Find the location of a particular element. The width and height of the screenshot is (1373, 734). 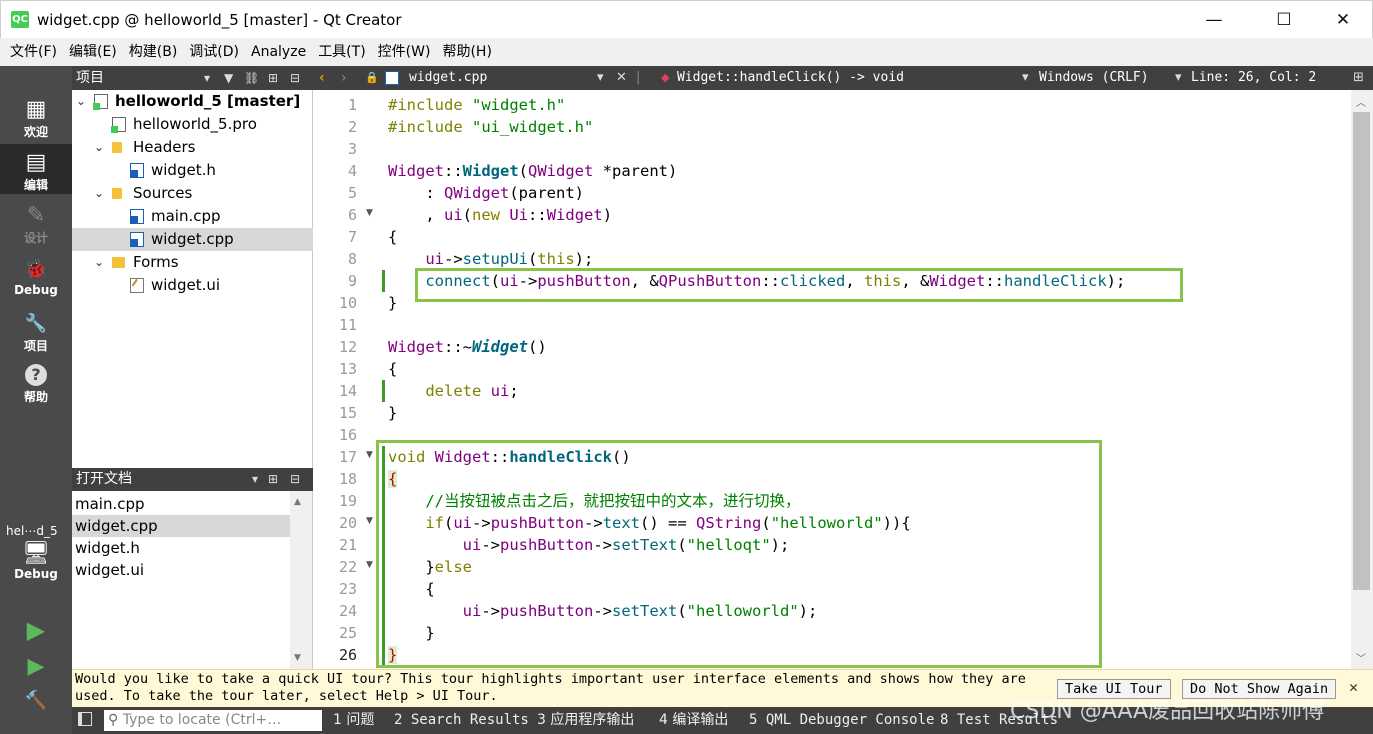

cpp-file-icon is located at coordinates (392, 78).